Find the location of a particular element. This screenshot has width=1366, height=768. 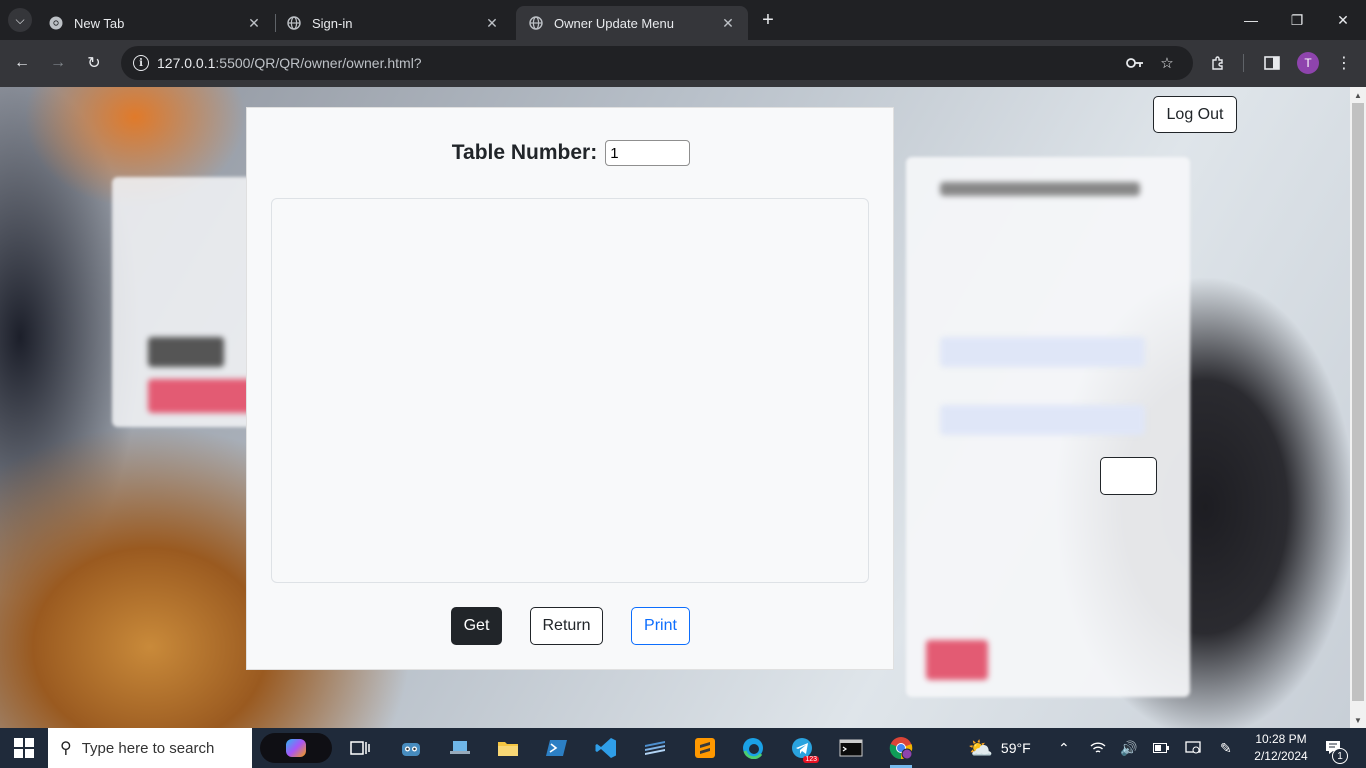

pen-icon: ✎ is located at coordinates (1226, 748).